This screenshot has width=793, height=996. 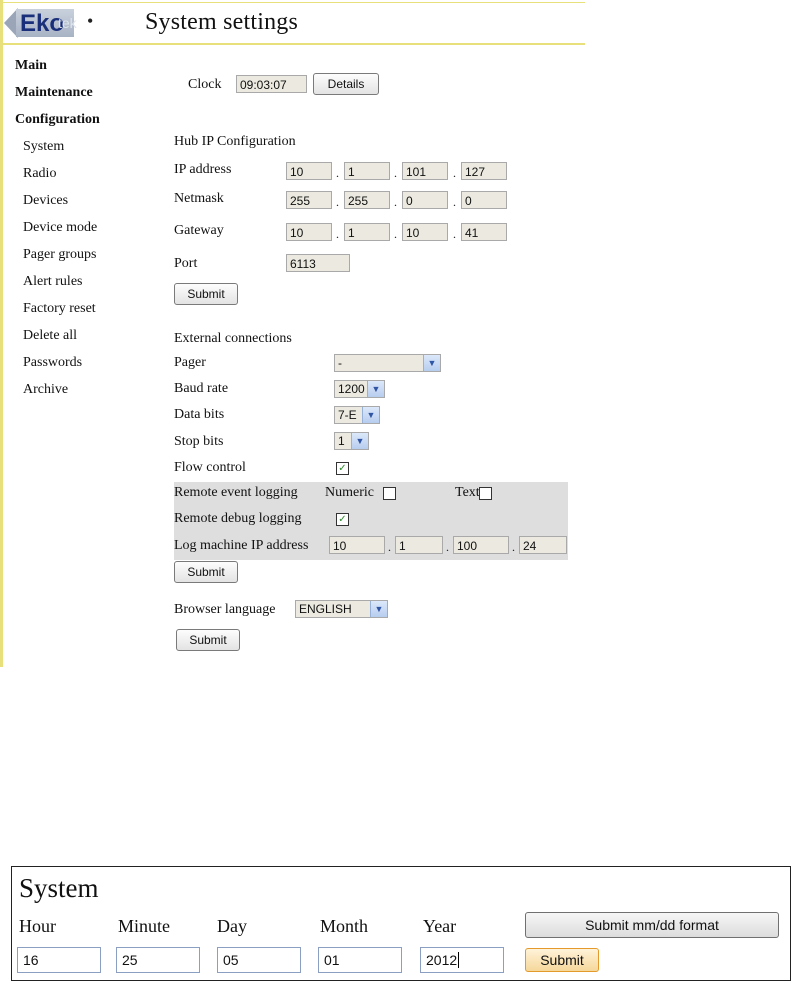 I want to click on day-input: 05, so click(x=259, y=960).